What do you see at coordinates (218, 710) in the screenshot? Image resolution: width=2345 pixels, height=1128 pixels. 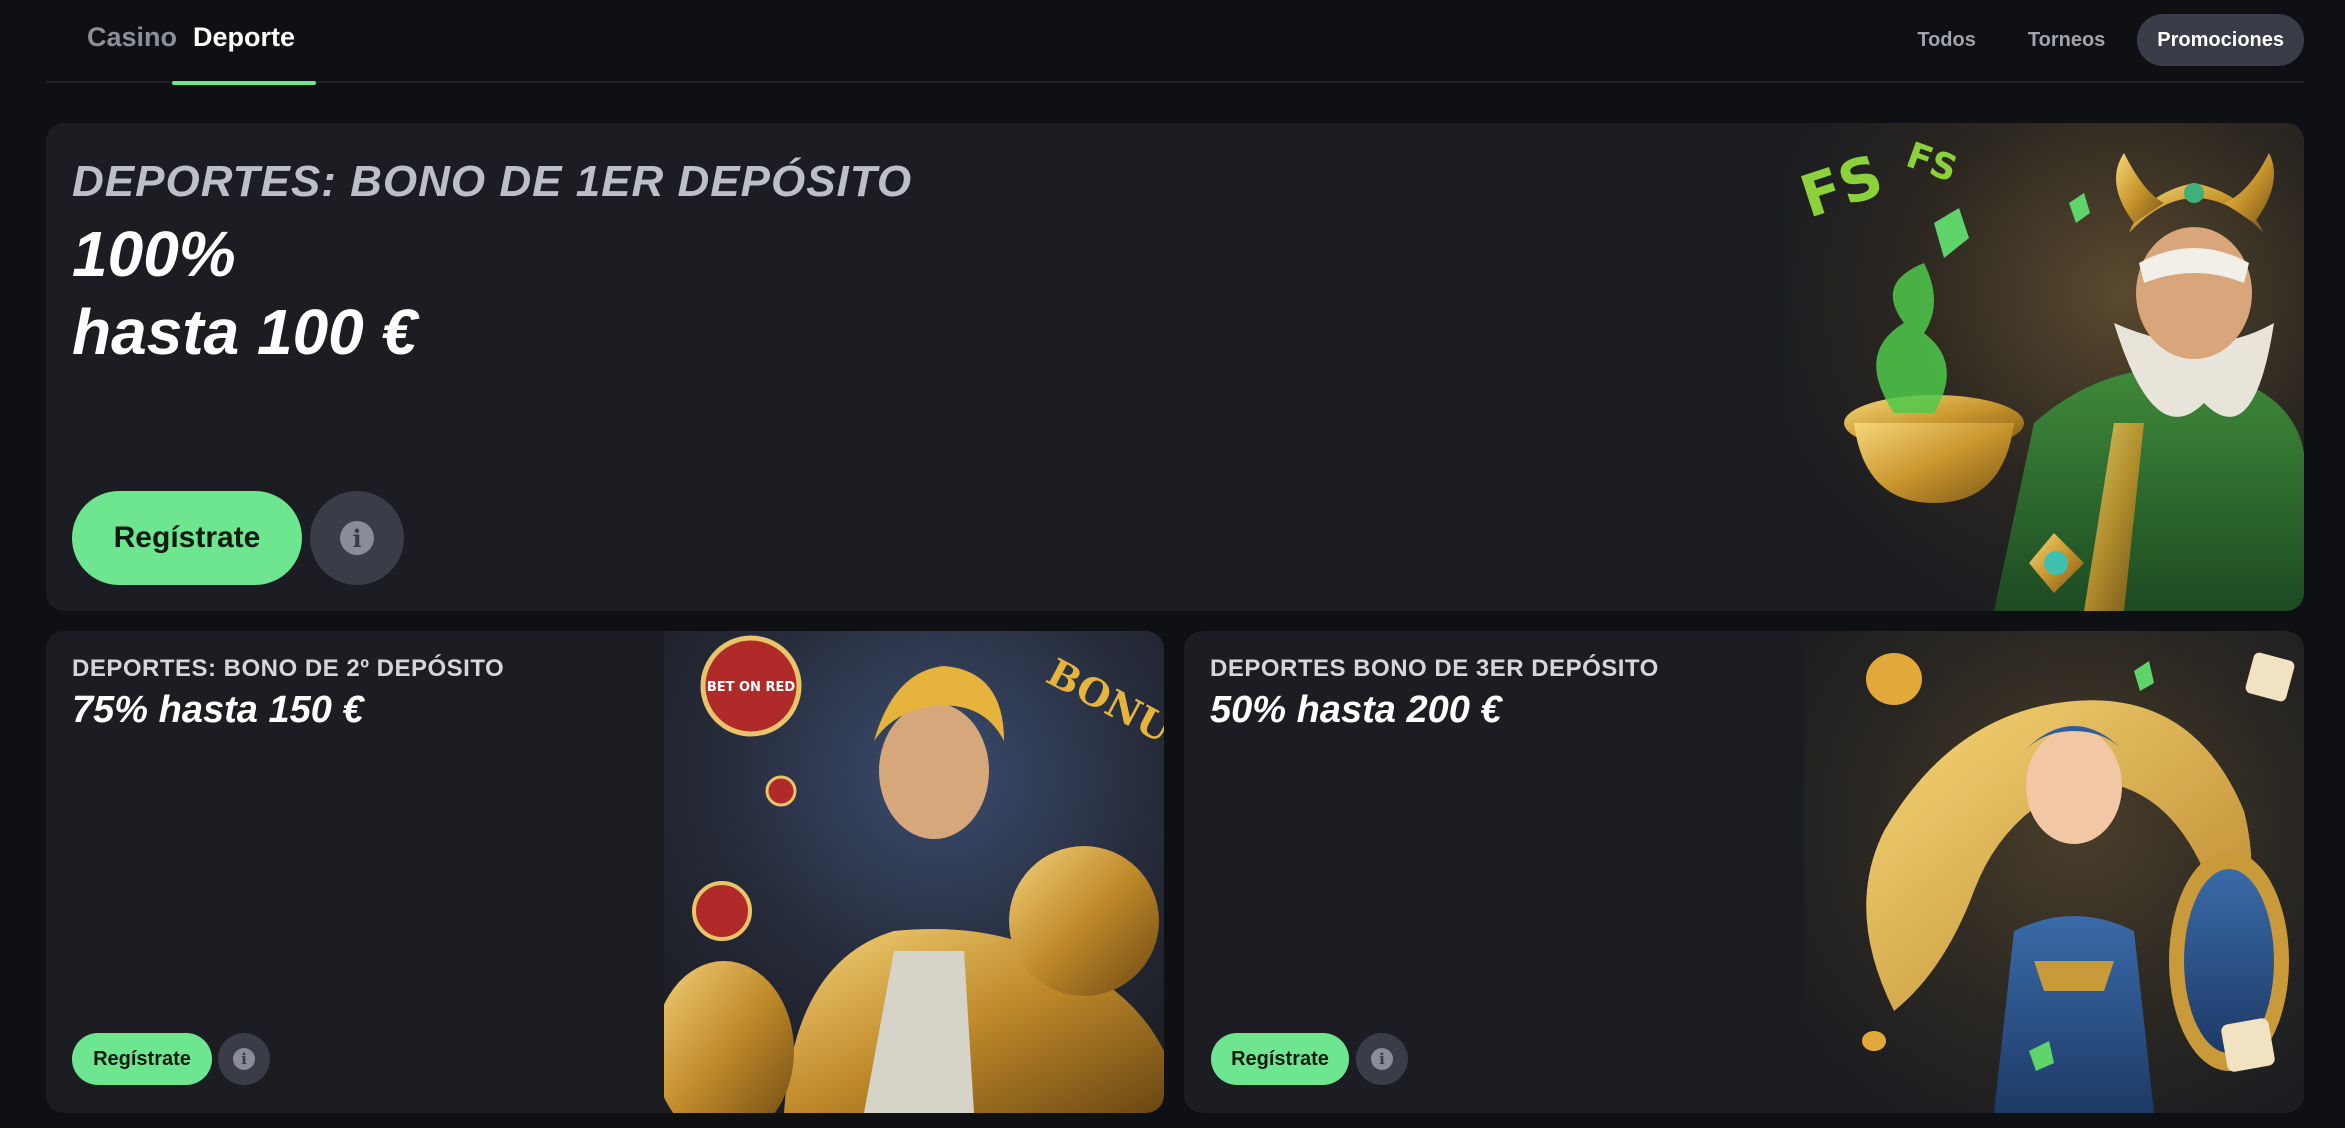 I see `promo-amount: 75% hasta 150 €` at bounding box center [218, 710].